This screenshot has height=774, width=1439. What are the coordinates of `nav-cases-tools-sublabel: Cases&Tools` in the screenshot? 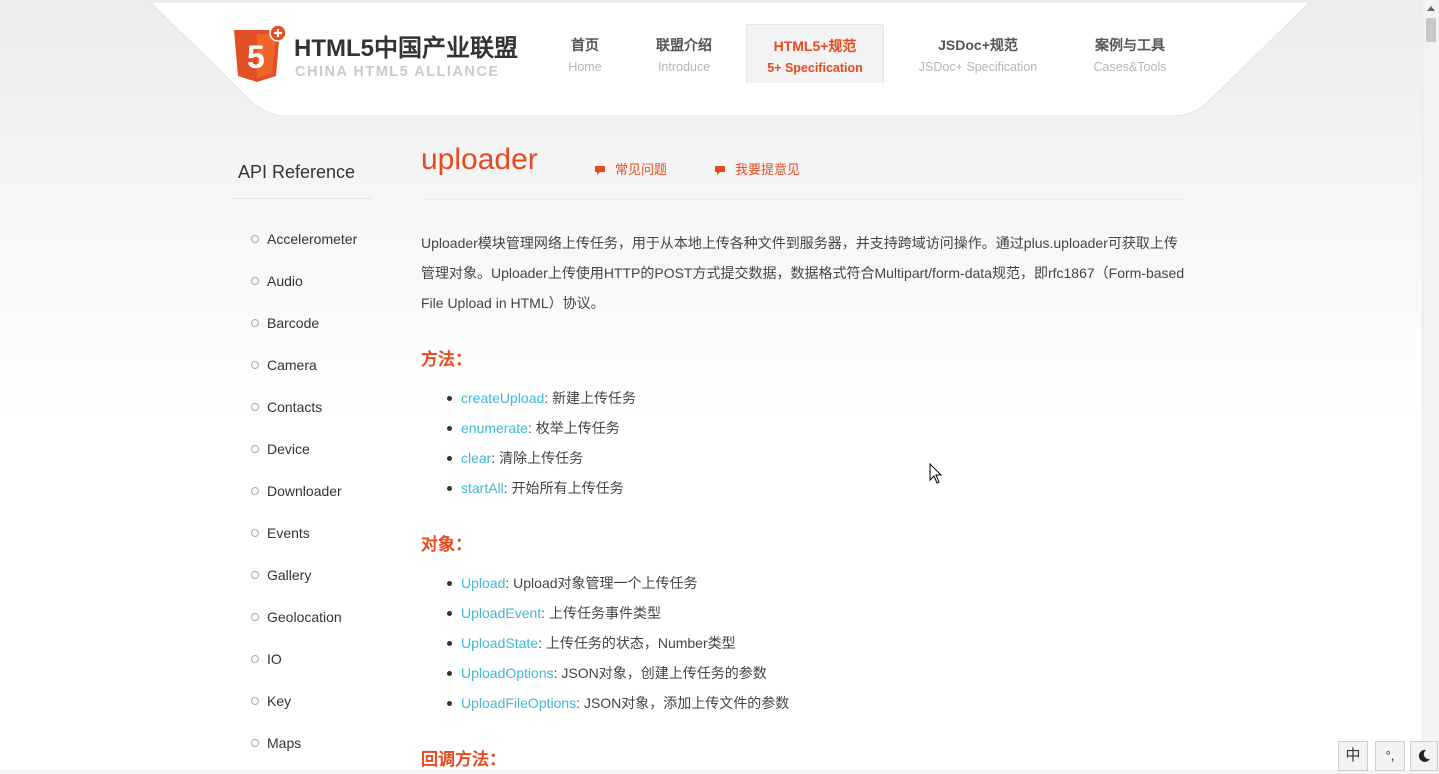 It's located at (1130, 67).